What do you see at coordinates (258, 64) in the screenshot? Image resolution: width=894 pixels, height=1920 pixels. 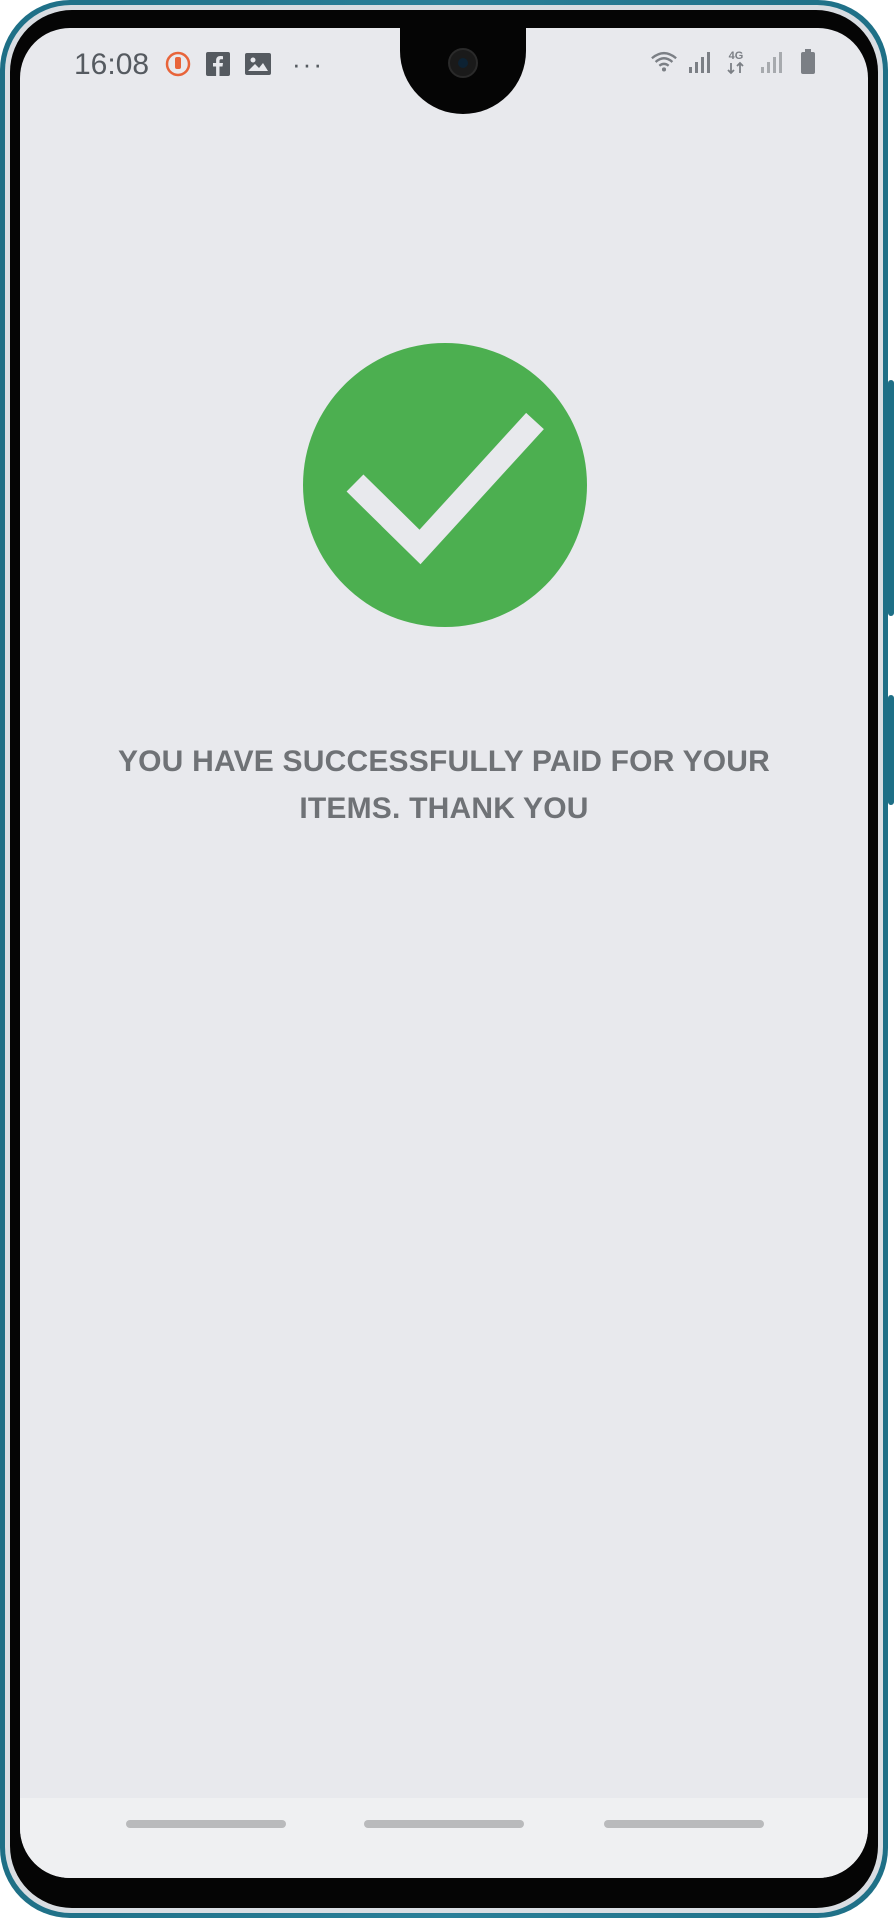 I see `gallery-icon` at bounding box center [258, 64].